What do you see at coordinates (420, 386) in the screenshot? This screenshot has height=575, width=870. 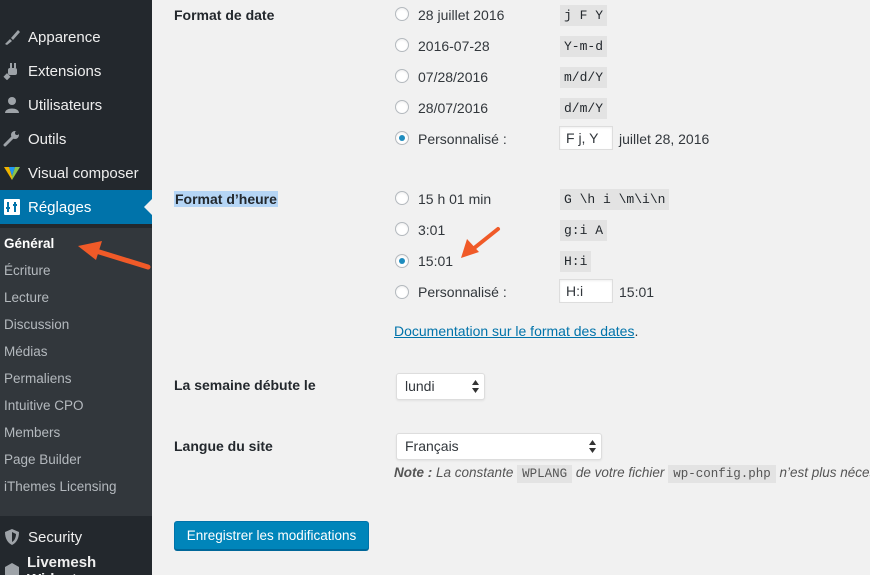 I see `week-start-value: lundi` at bounding box center [420, 386].